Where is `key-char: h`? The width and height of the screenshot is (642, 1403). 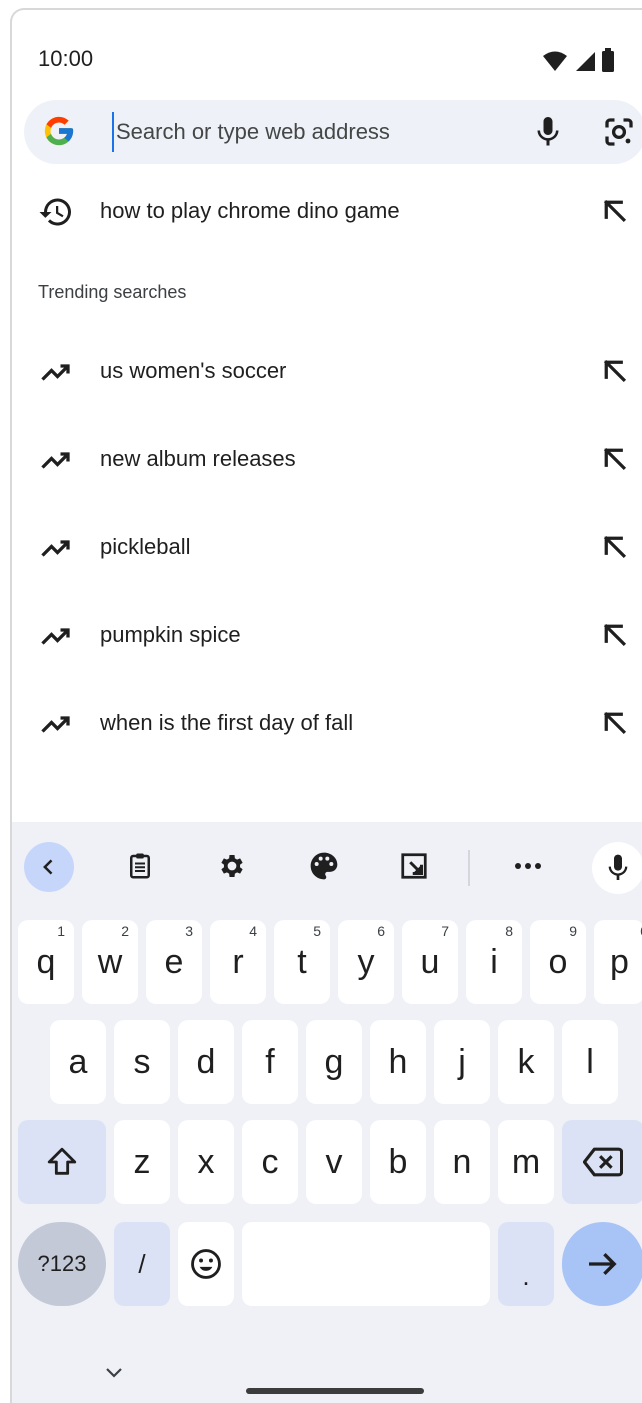
key-char: h is located at coordinates (398, 1061).